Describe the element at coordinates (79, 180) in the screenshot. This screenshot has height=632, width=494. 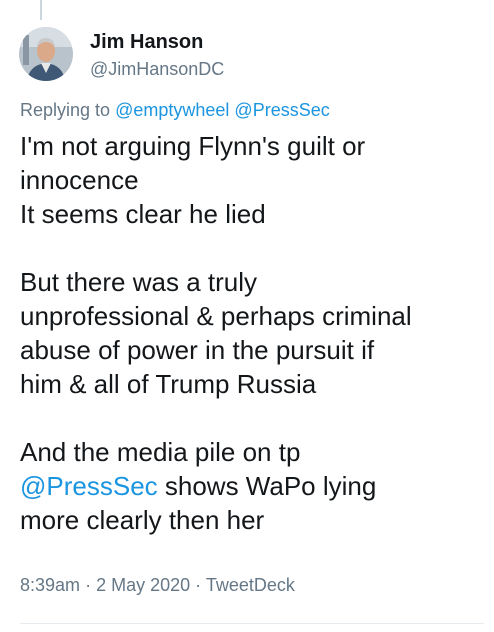
I see `tweet-line: innocence` at that location.